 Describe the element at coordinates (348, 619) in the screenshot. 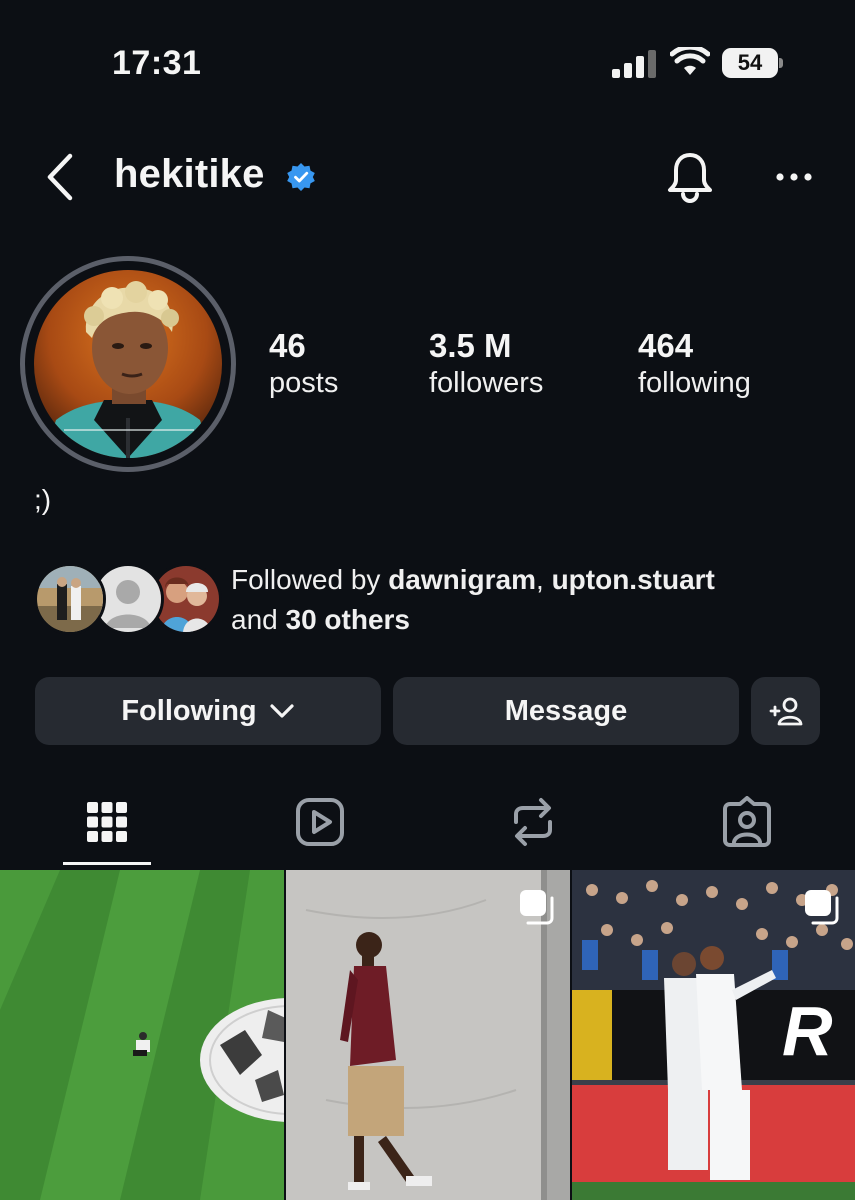

I see `mutual-others: 30 others` at that location.